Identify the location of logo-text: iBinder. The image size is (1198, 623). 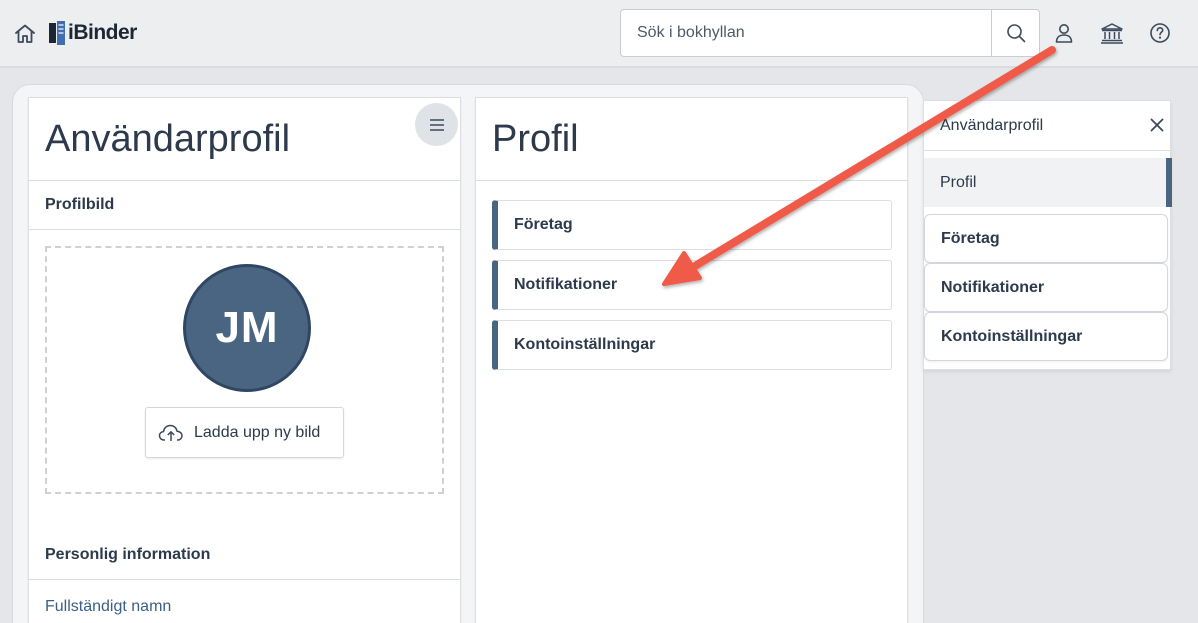
(102, 32).